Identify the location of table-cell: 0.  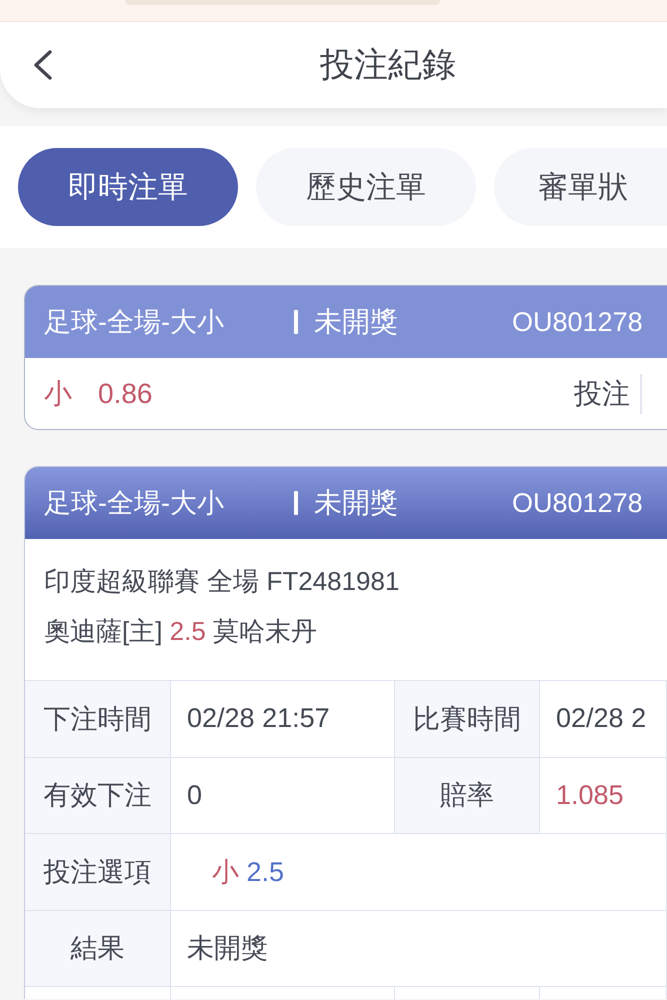
(194, 795).